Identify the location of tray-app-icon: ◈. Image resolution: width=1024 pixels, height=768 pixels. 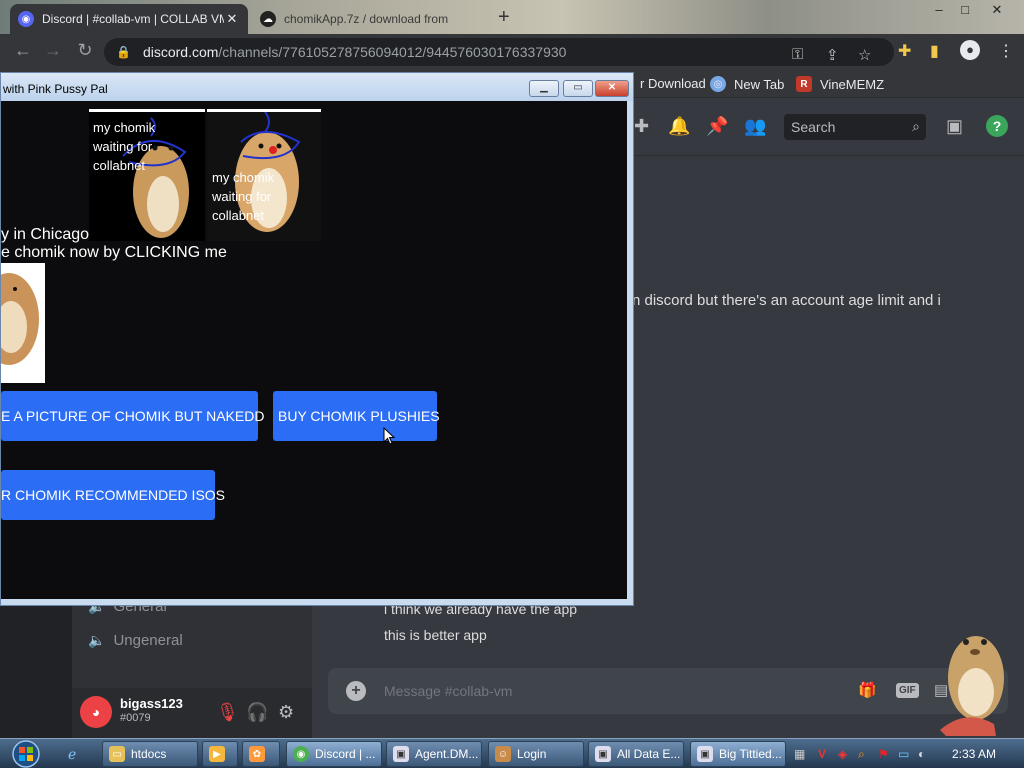
(842, 754).